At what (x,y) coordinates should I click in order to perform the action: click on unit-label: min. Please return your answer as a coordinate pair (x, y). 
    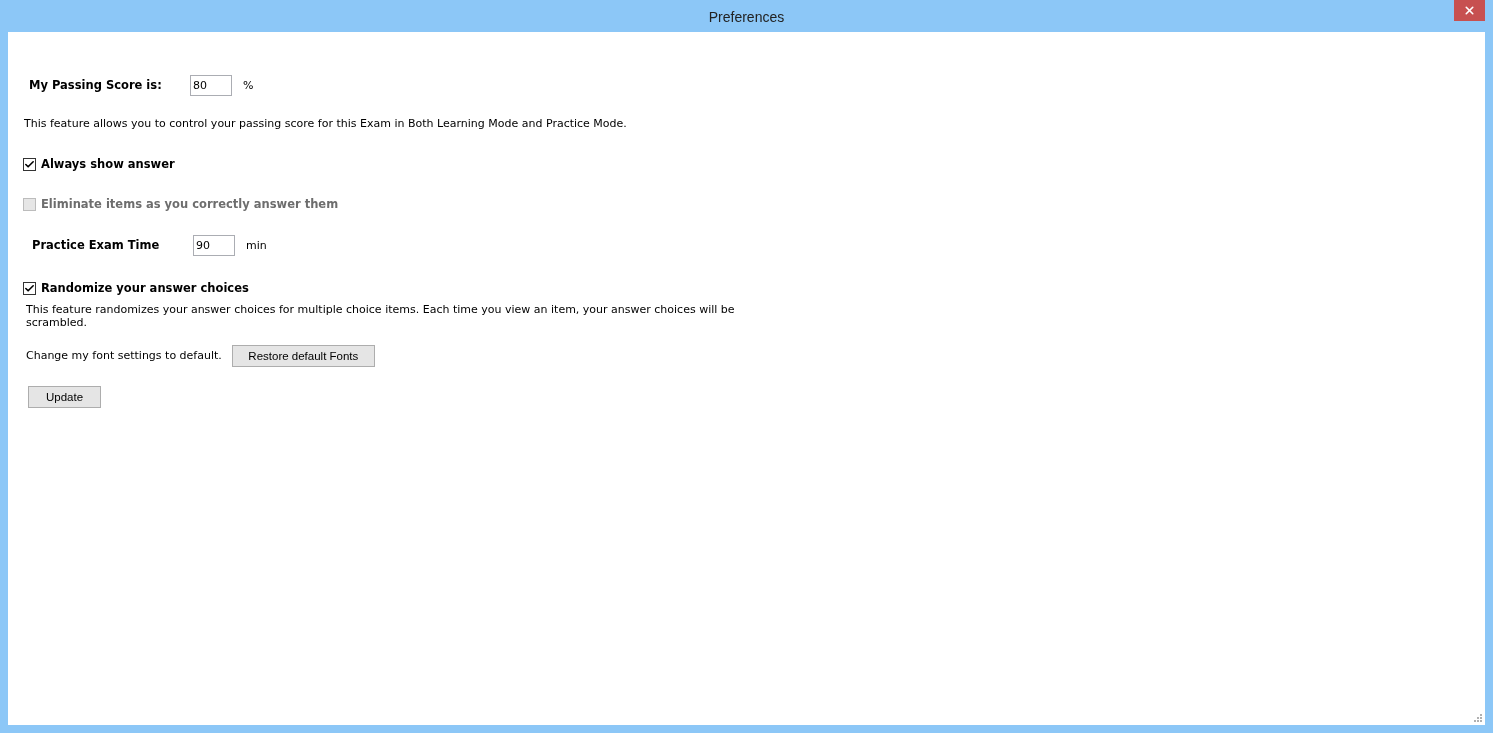
    Looking at the image, I should click on (256, 246).